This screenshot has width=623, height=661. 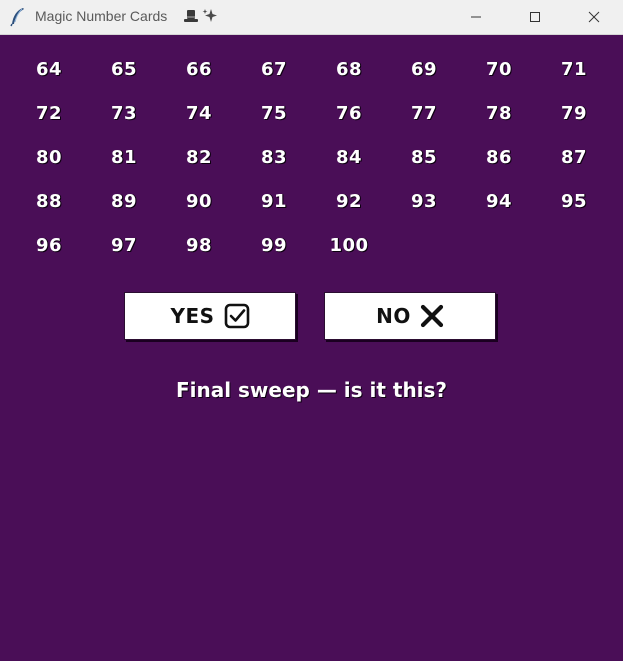 I want to click on yes-label: YES, so click(x=192, y=316).